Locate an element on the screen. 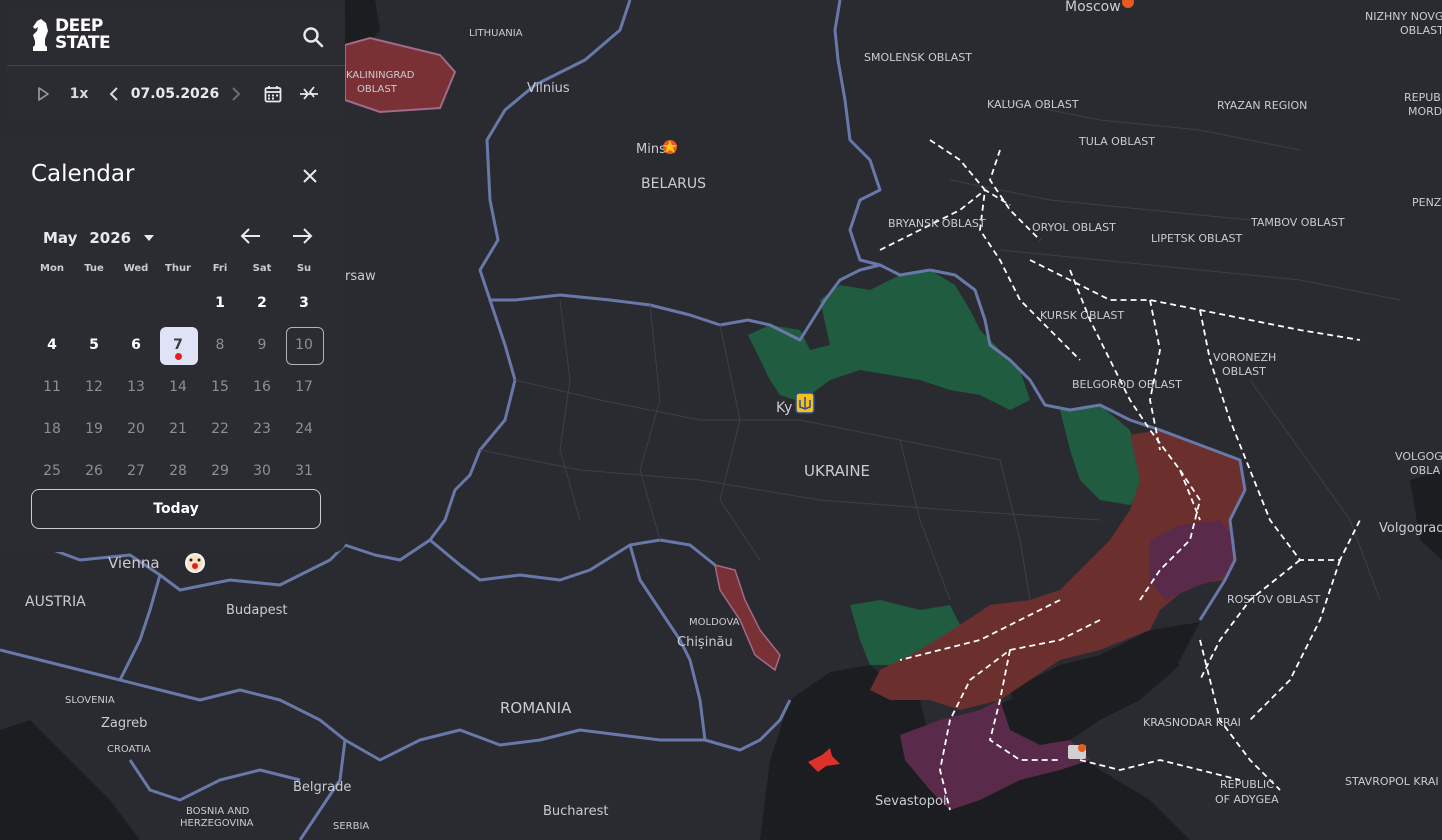 The width and height of the screenshot is (1442, 840). calendar-day: 14 is located at coordinates (178, 387).